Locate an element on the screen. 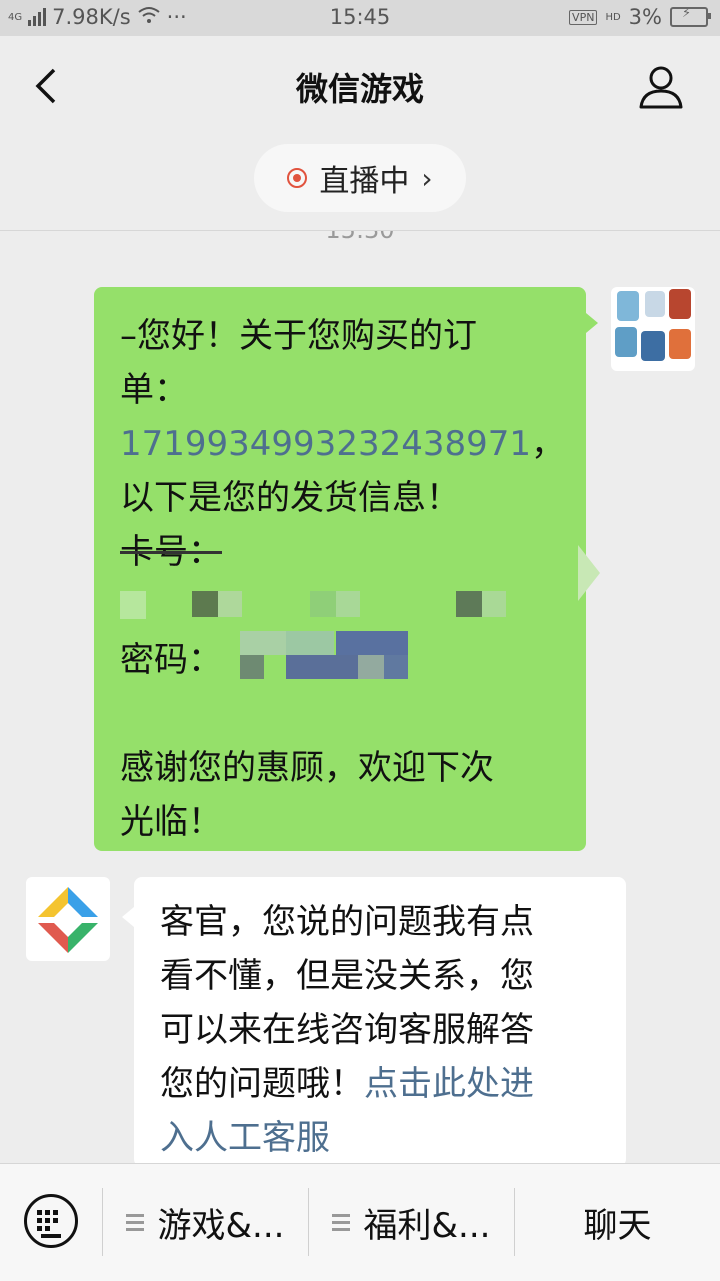  message-line: ， is located at coordinates (548, 444).